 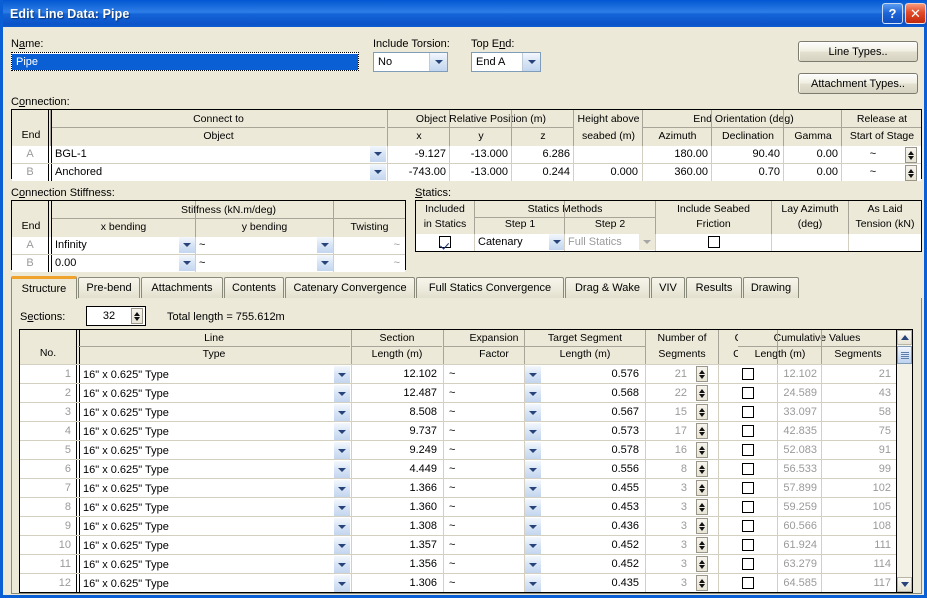 What do you see at coordinates (396, 507) in the screenshot?
I see `section-length-value: 1.360` at bounding box center [396, 507].